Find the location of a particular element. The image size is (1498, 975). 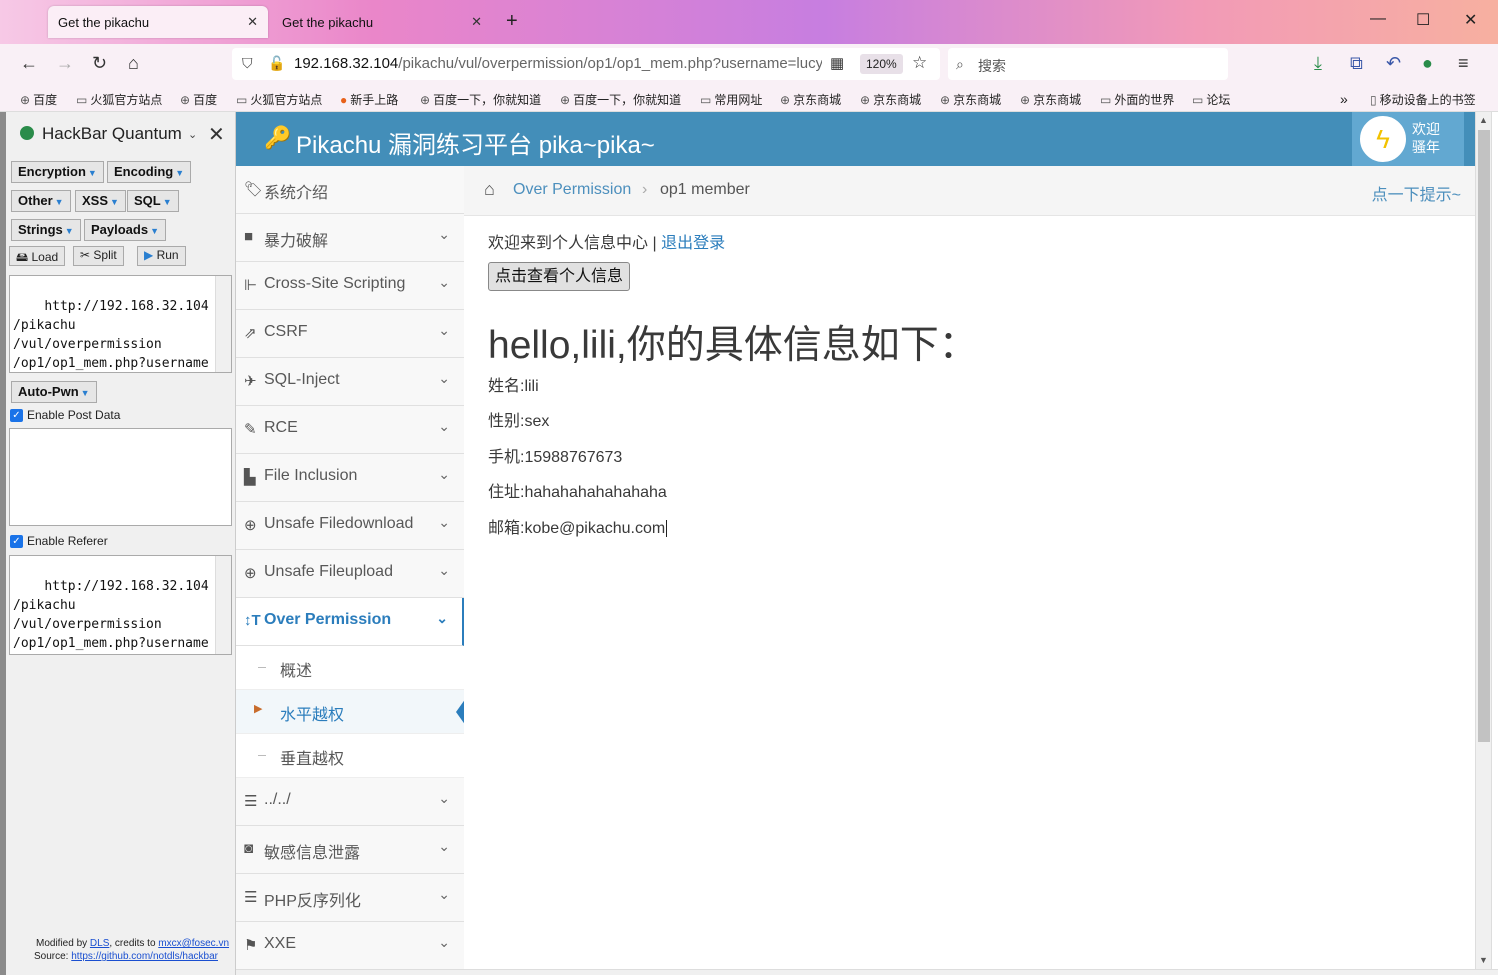

submenu-item-horizontal: ▶ 水平越权 is located at coordinates (351, 712).